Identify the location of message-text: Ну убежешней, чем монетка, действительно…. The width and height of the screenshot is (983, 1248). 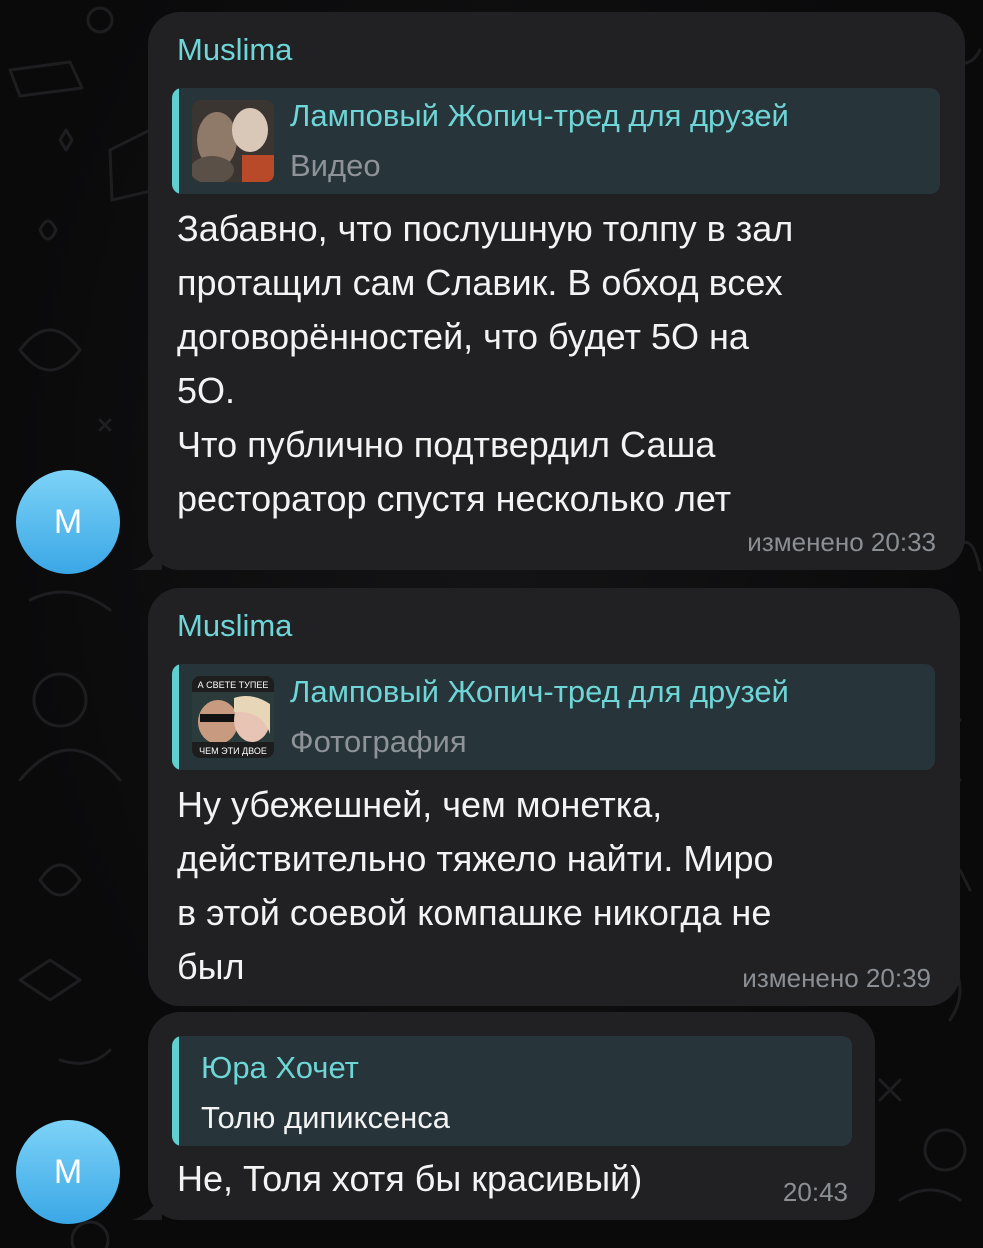
(475, 885).